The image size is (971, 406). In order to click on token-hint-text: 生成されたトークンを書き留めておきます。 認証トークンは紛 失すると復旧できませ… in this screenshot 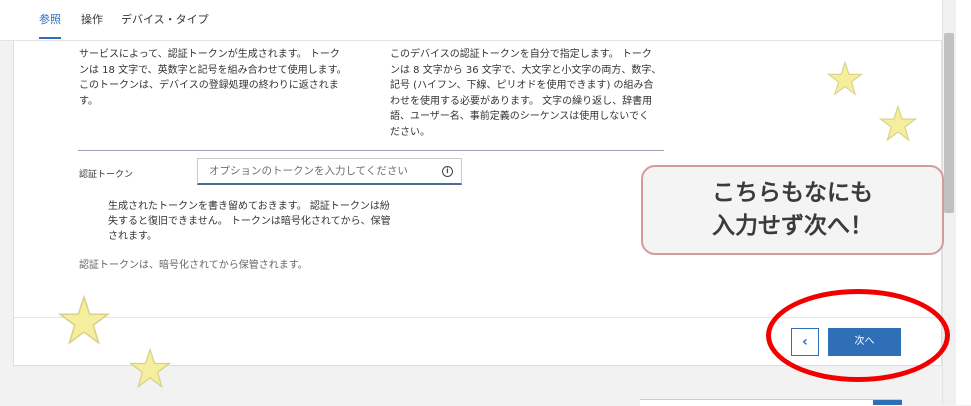, I will do `click(249, 221)`.